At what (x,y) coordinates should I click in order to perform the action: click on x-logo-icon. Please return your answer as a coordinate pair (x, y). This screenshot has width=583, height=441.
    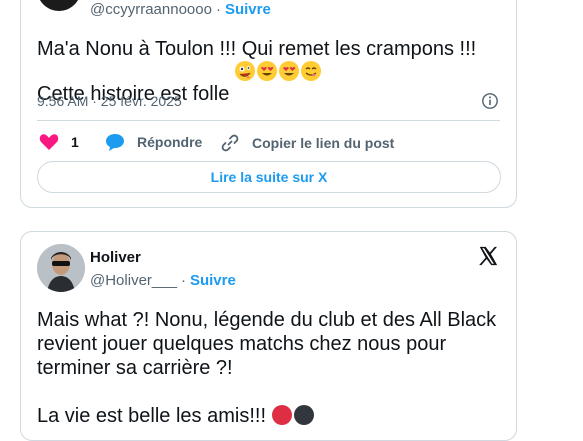
    Looking at the image, I should click on (488, 256).